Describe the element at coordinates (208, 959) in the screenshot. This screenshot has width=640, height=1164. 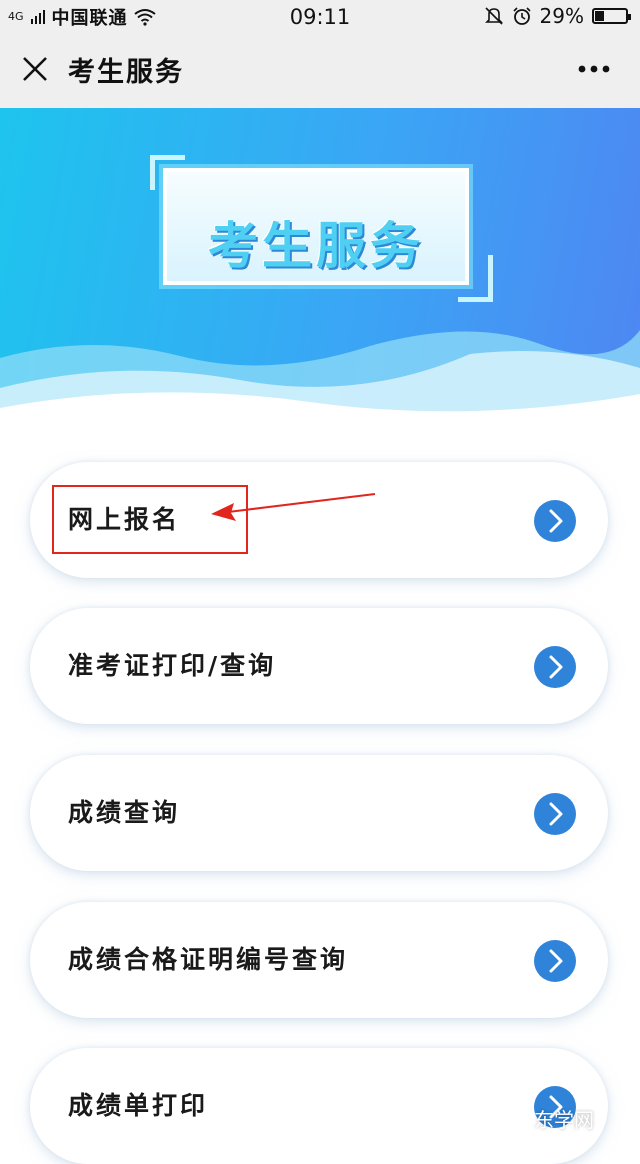
I see `menu-item-label: 成绩合格证明编号查询` at that location.